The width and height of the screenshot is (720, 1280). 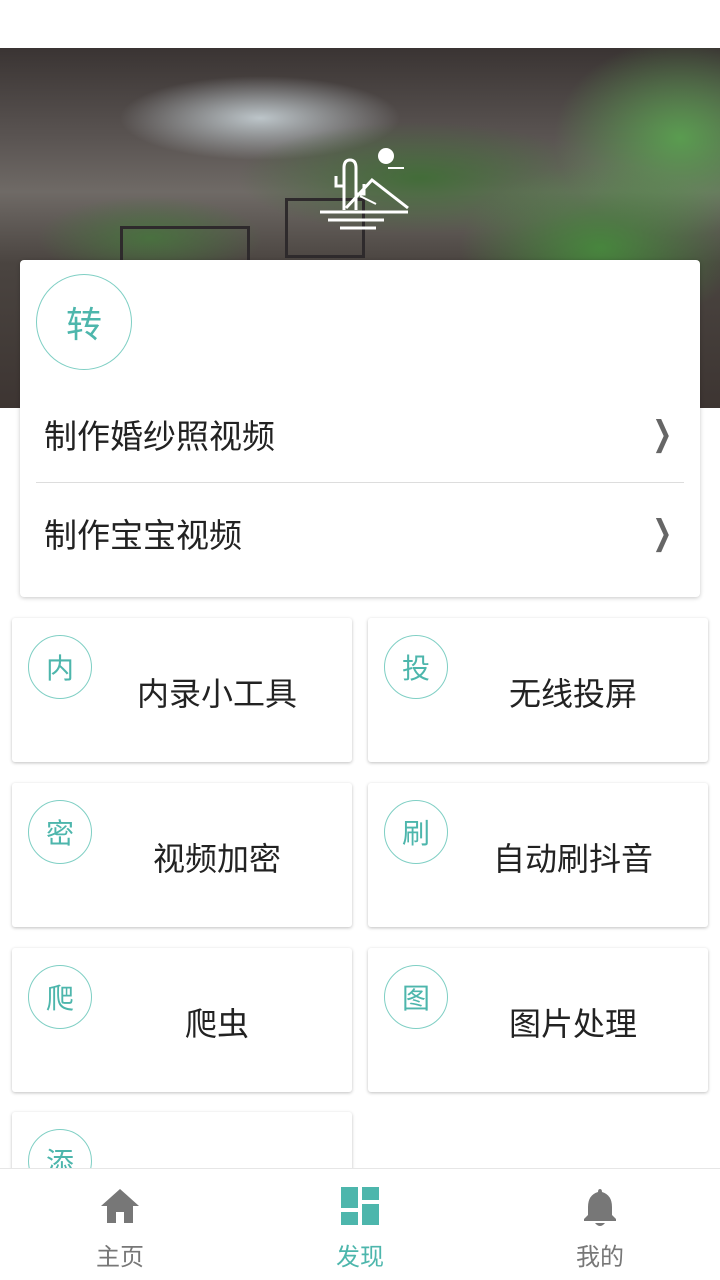 I want to click on landscape-cactus-logo, so click(x=364, y=189).